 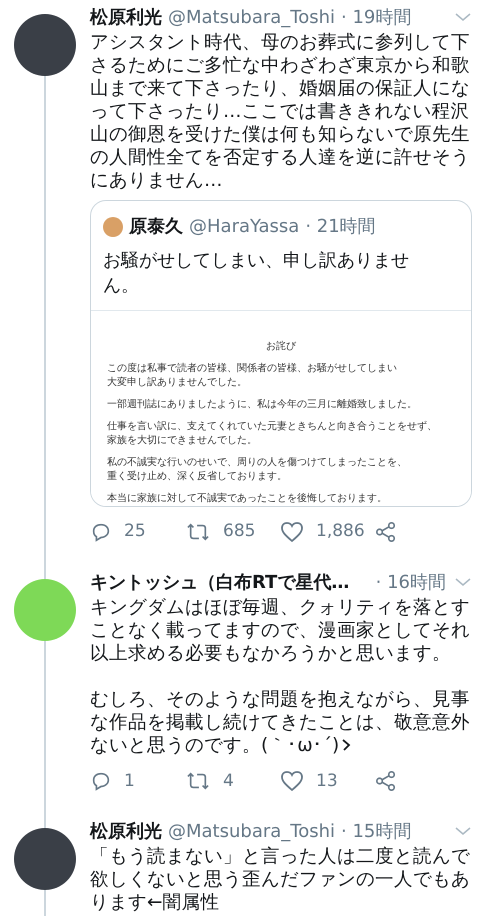 I want to click on document-line: 一部週刊誌にありましたように、私は今年の三月に離婚致しました。, so click(x=262, y=405).